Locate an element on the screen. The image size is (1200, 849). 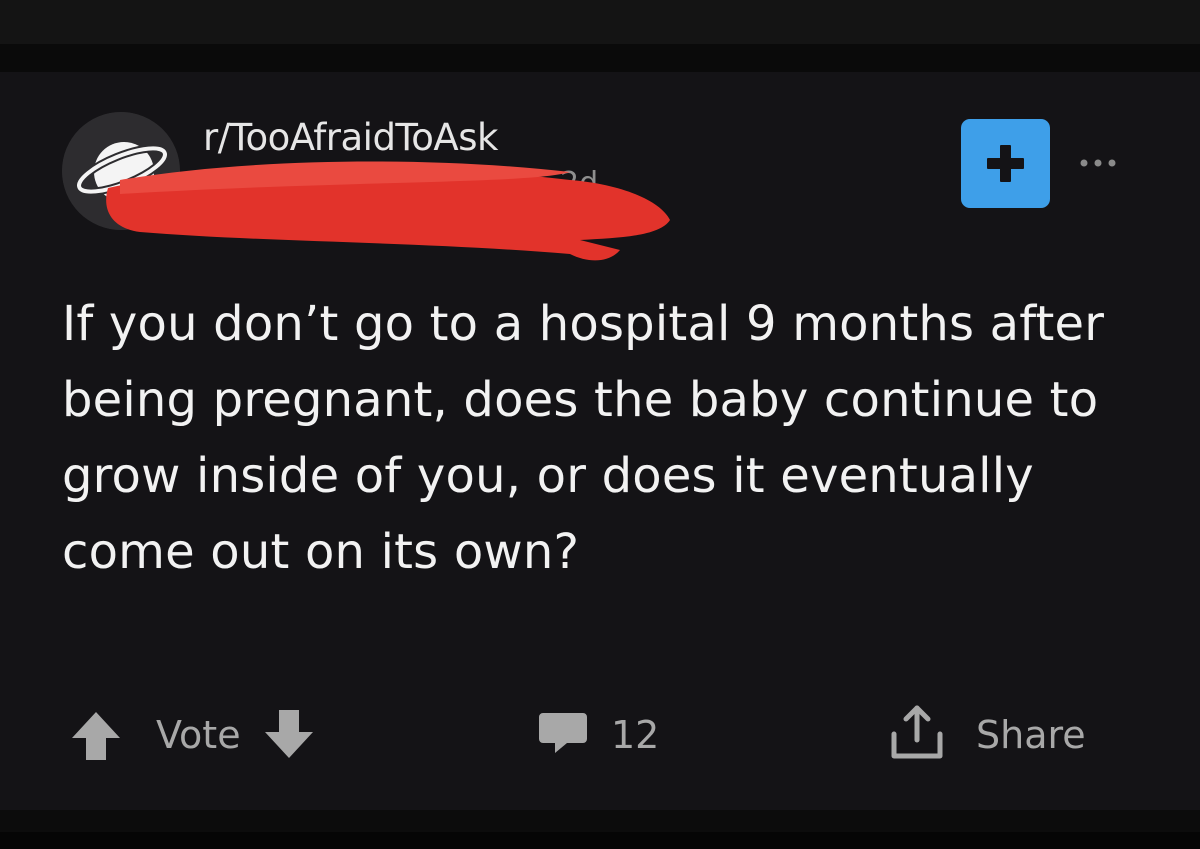
arrow-up-icon is located at coordinates (96, 736).